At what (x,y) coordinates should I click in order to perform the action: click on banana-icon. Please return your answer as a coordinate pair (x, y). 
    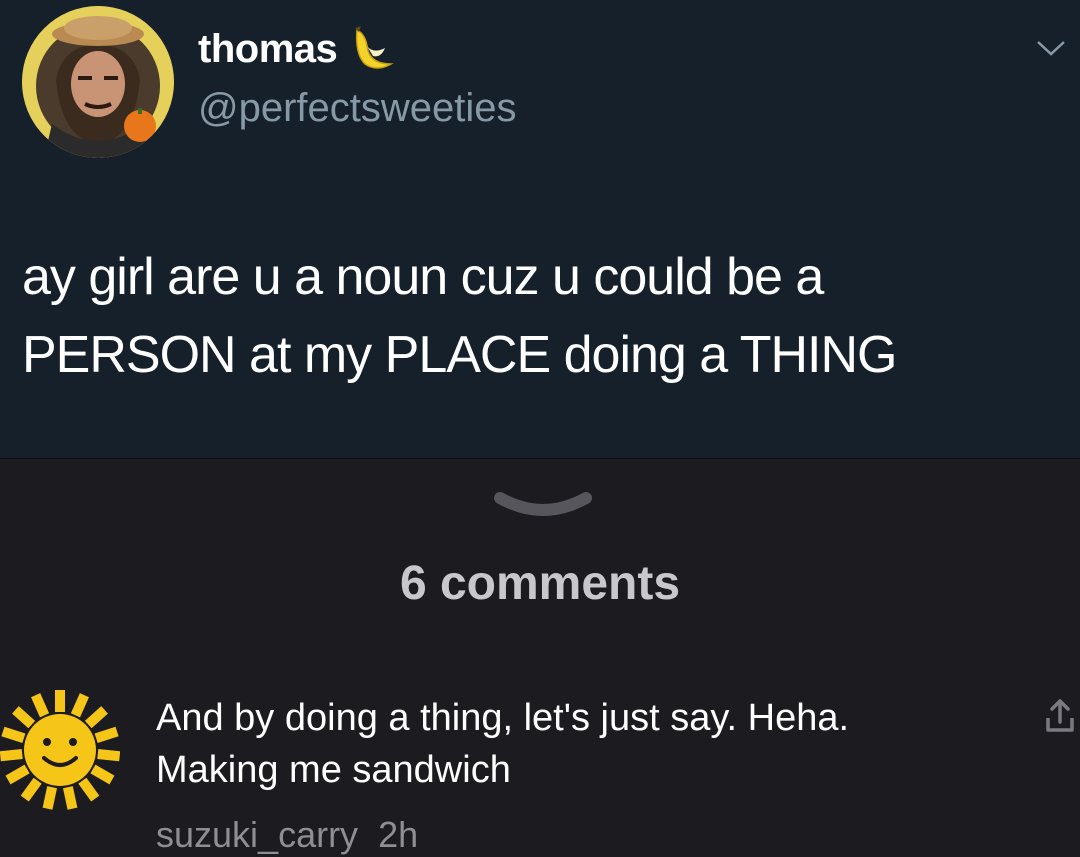
    Looking at the image, I should click on (375, 47).